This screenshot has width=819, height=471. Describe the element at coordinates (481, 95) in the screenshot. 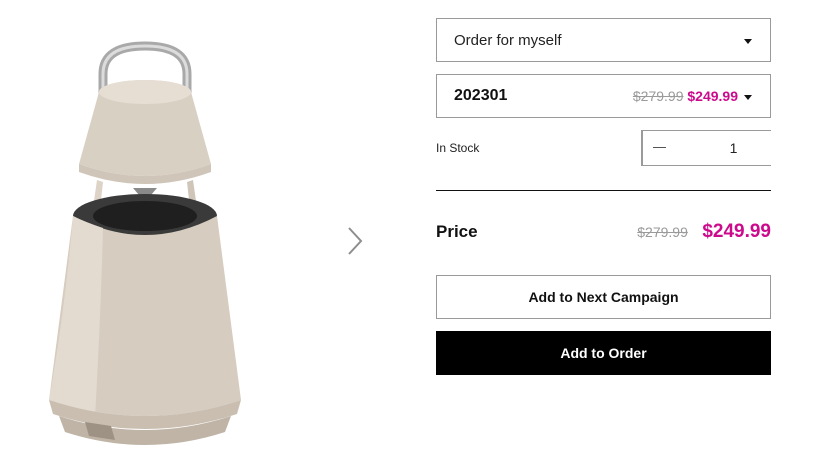

I see `sku-code: 202301` at that location.